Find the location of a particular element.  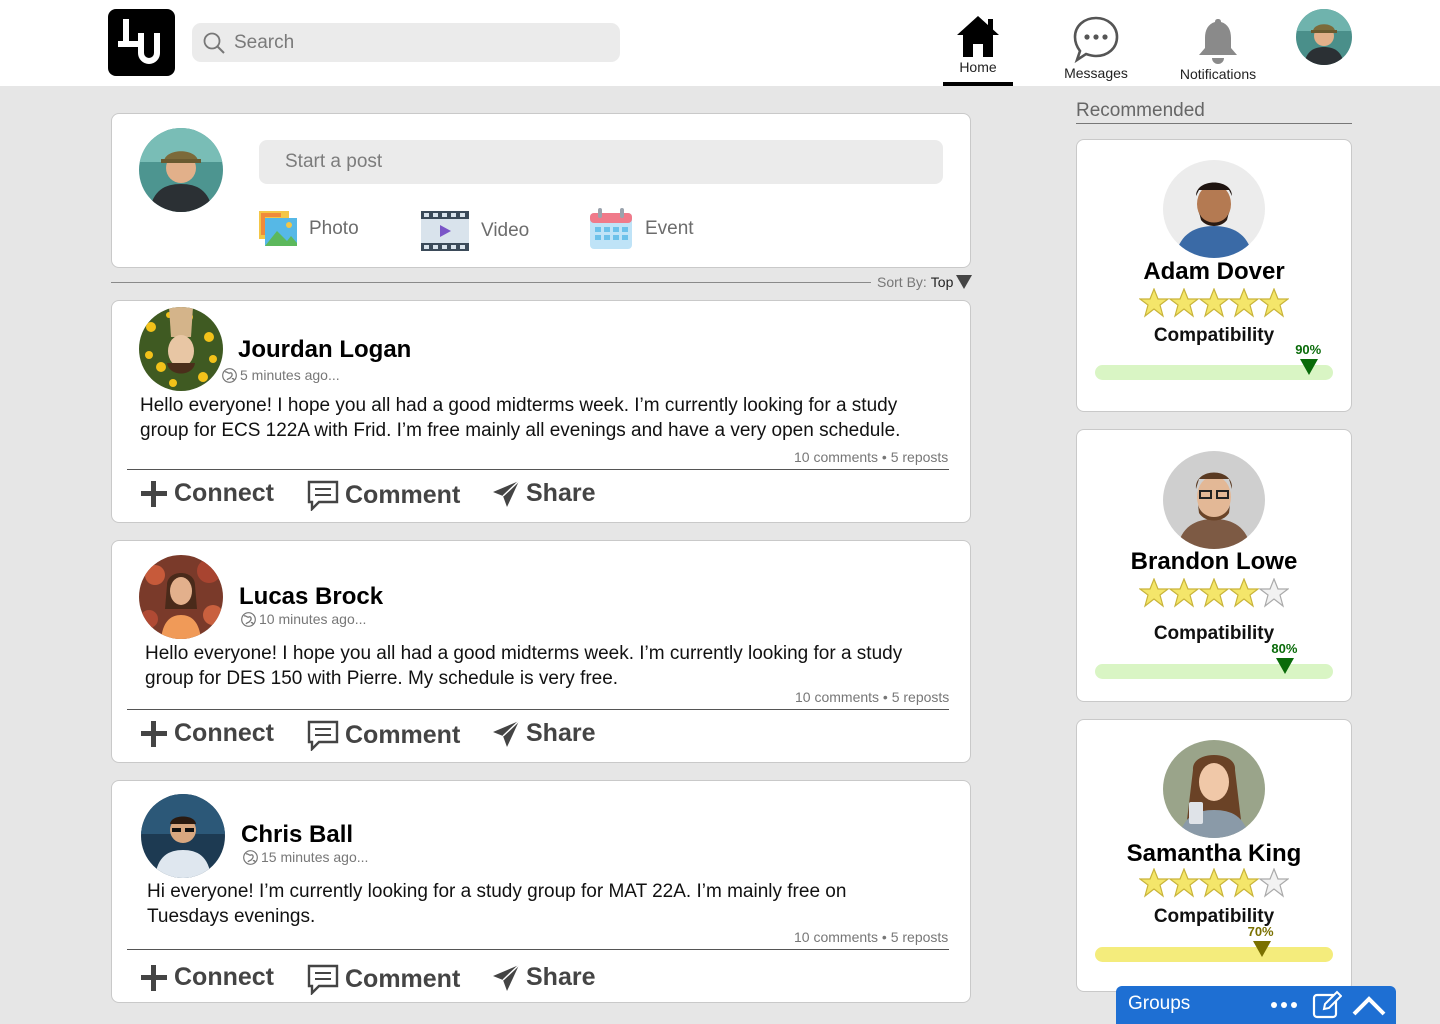

recommendation-card: Samantha King Compatibility 70% is located at coordinates (1214, 855).